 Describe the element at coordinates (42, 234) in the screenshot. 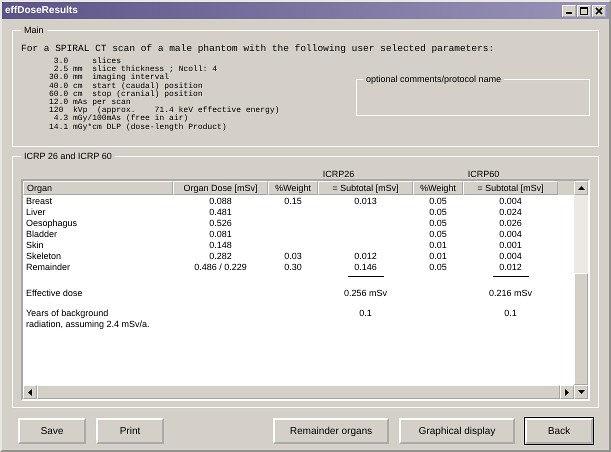

I see `table-cell: Bladder` at that location.